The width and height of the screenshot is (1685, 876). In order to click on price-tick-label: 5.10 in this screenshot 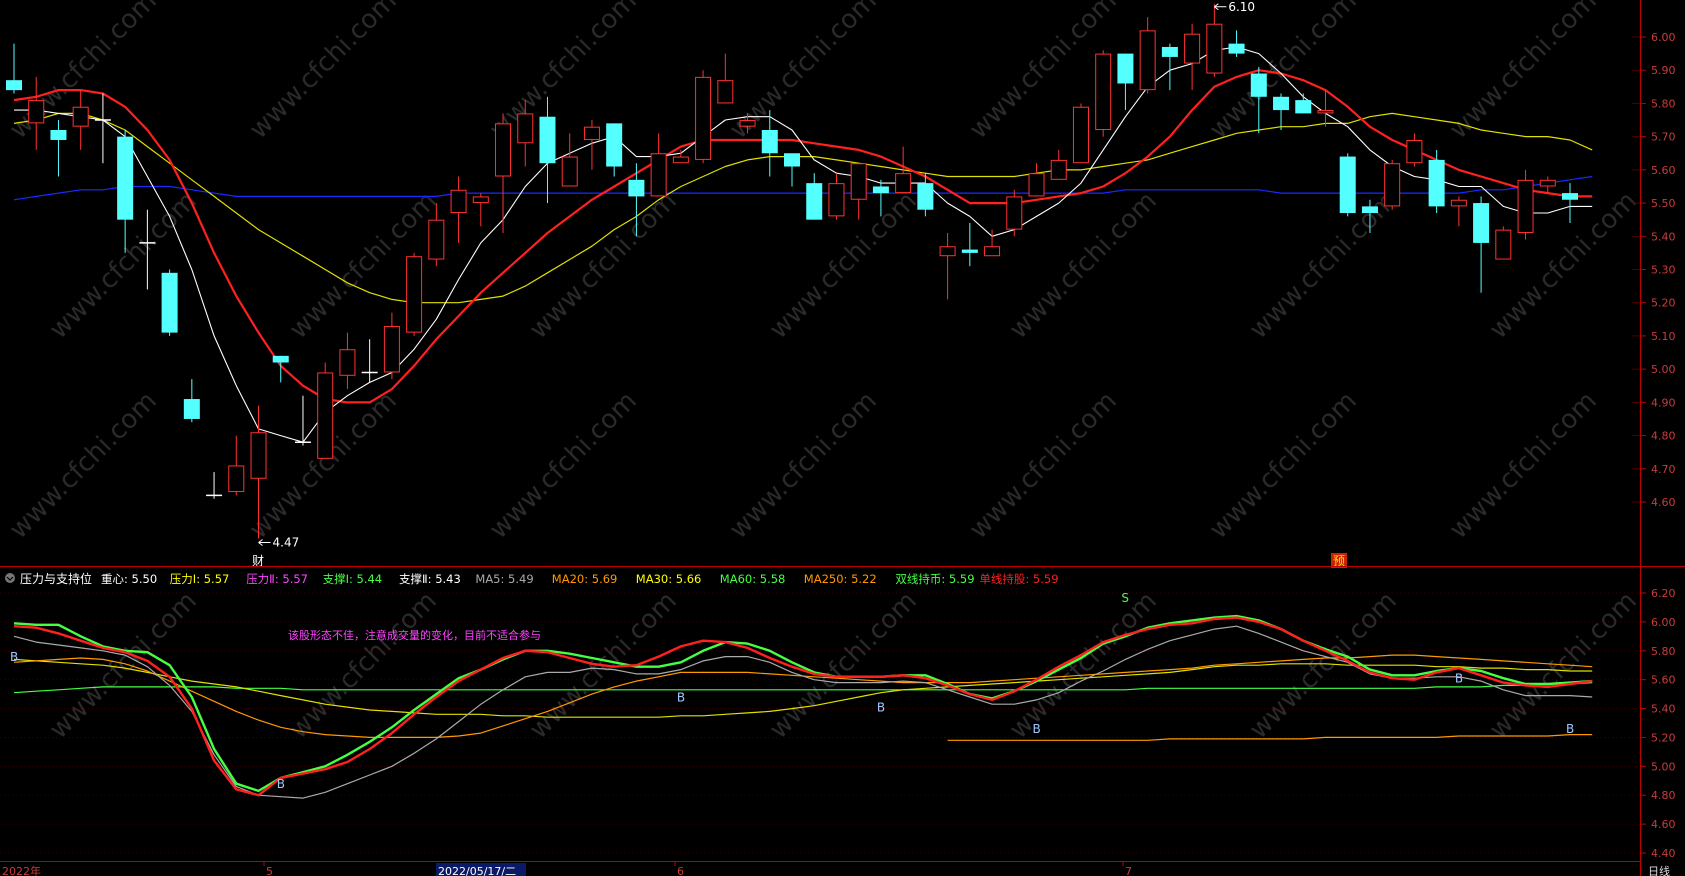, I will do `click(1663, 336)`.